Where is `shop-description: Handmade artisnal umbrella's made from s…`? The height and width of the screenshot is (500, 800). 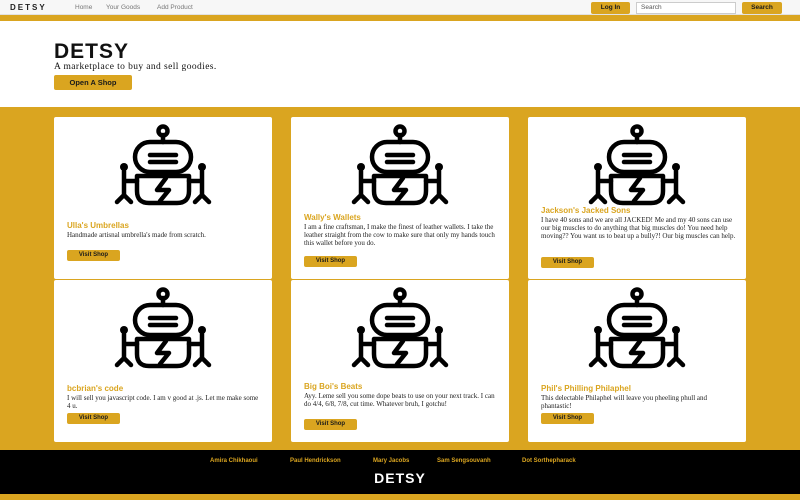 shop-description: Handmade artisnal umbrella's made from s… is located at coordinates (136, 235).